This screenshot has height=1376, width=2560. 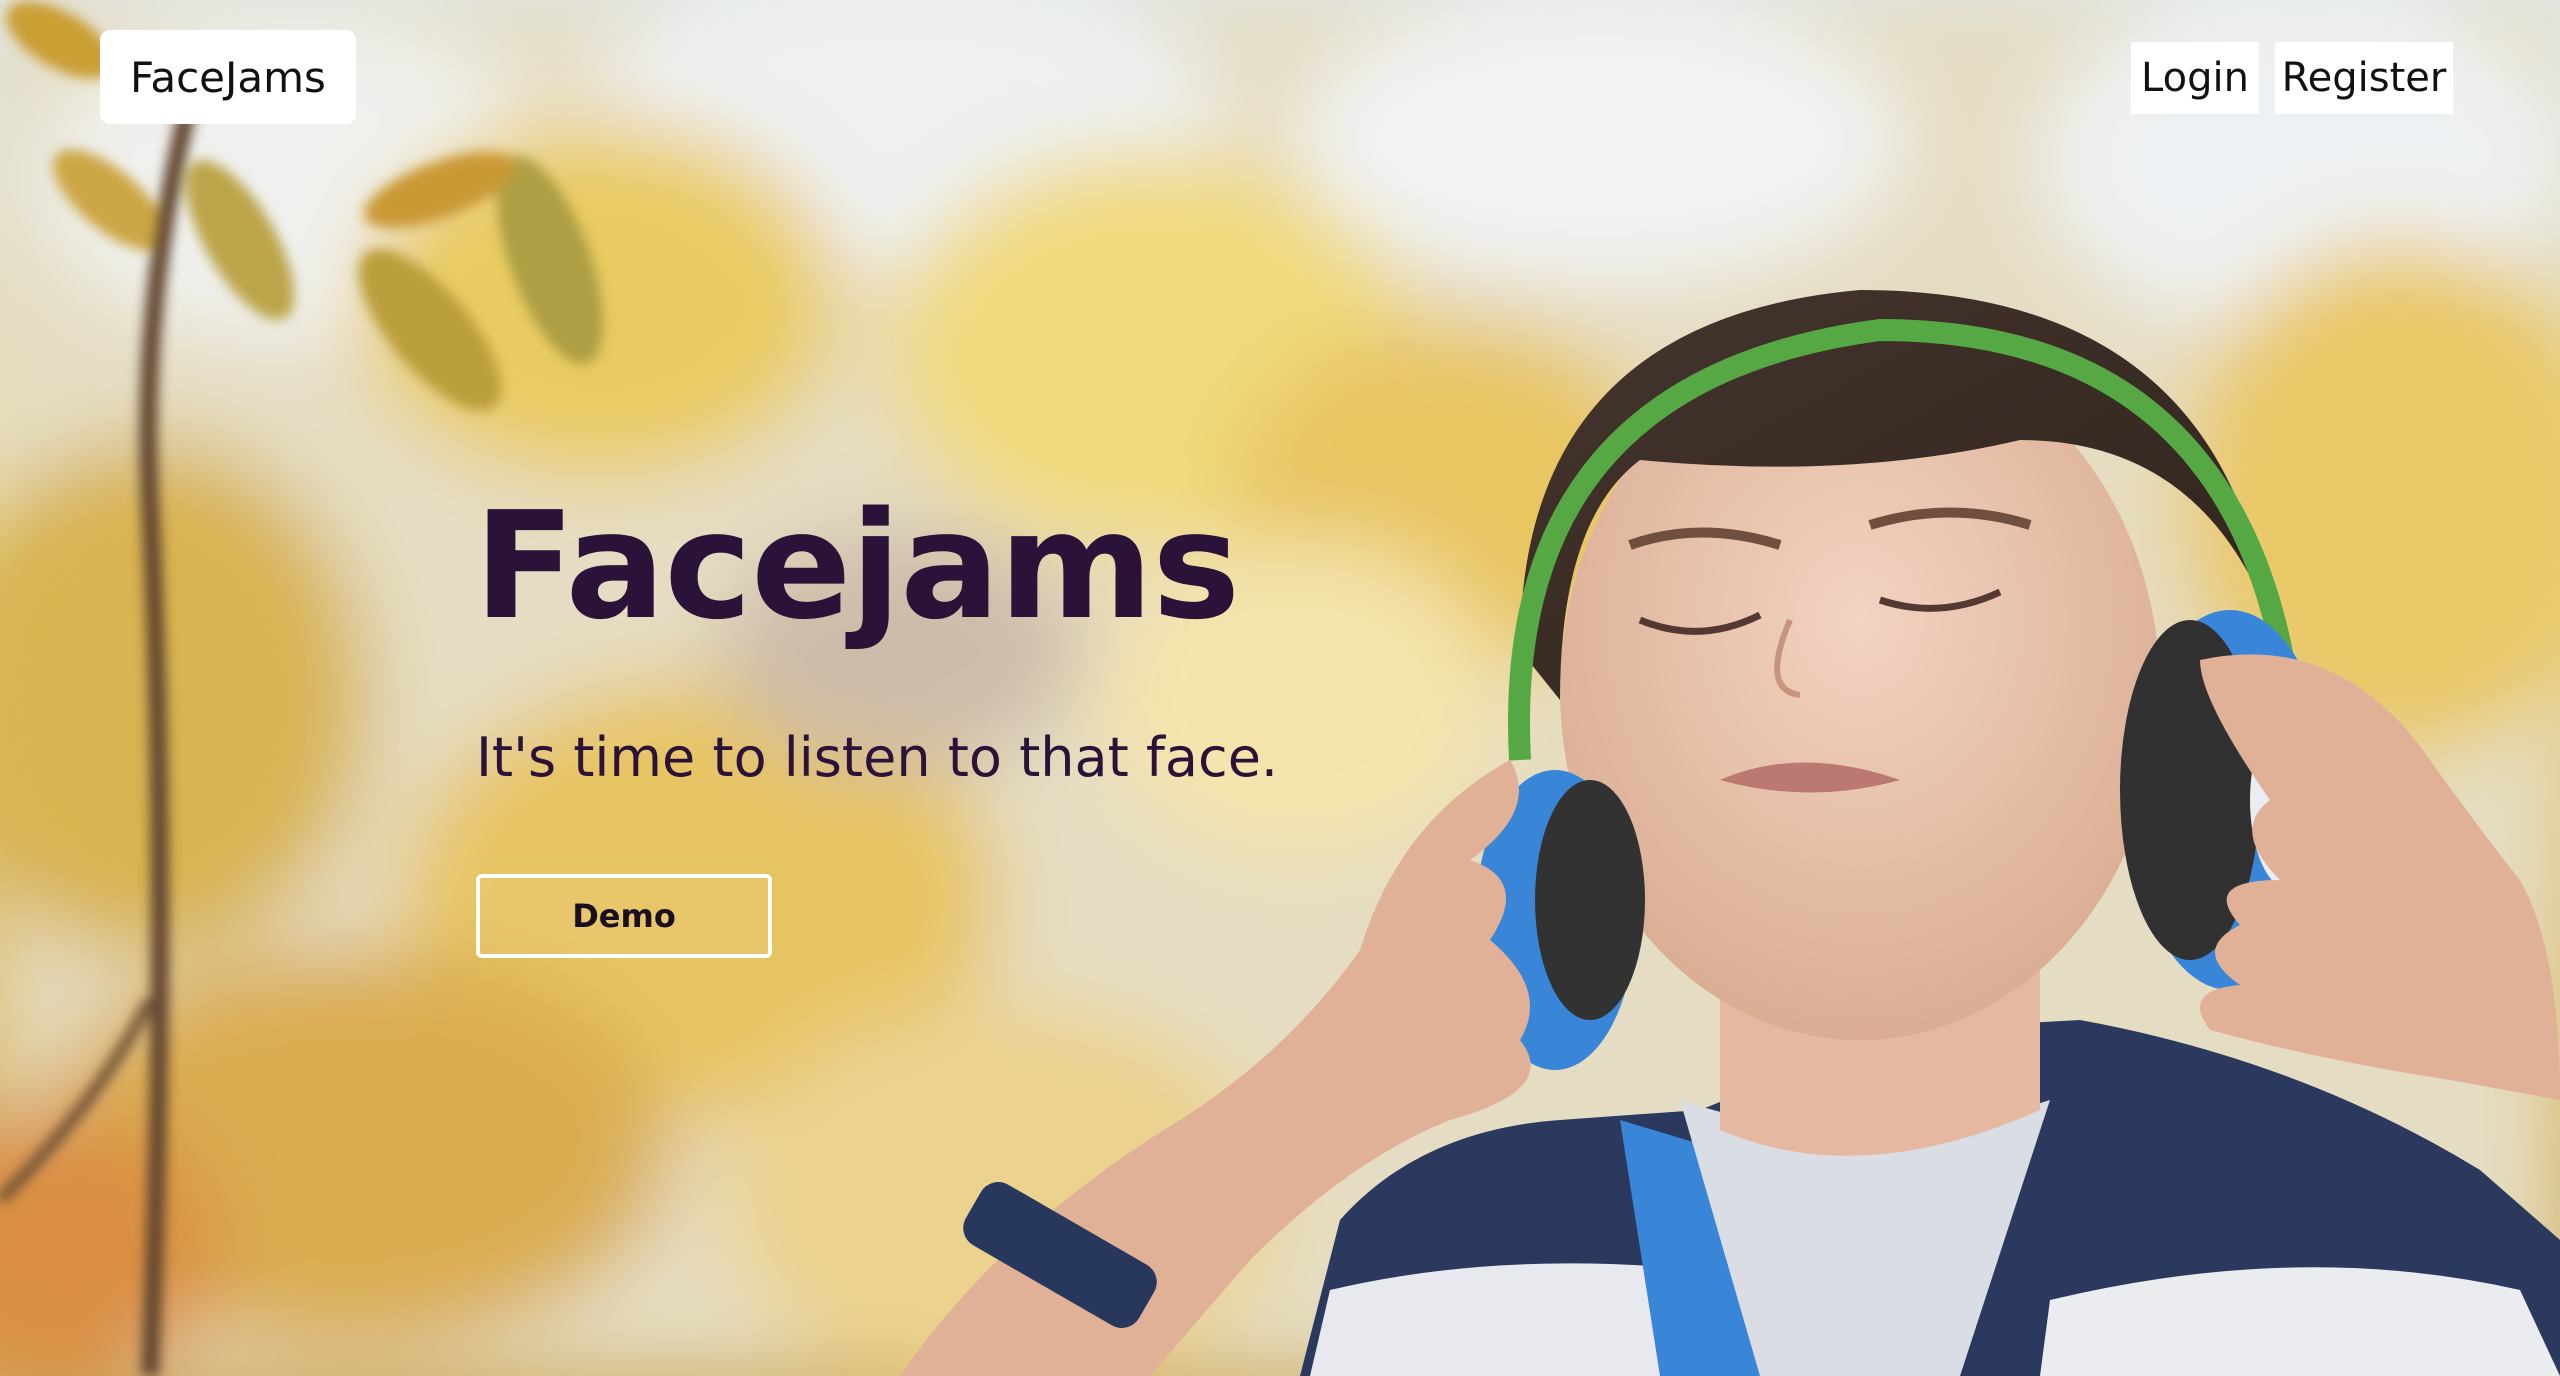 I want to click on login-link: Login, so click(x=2195, y=78).